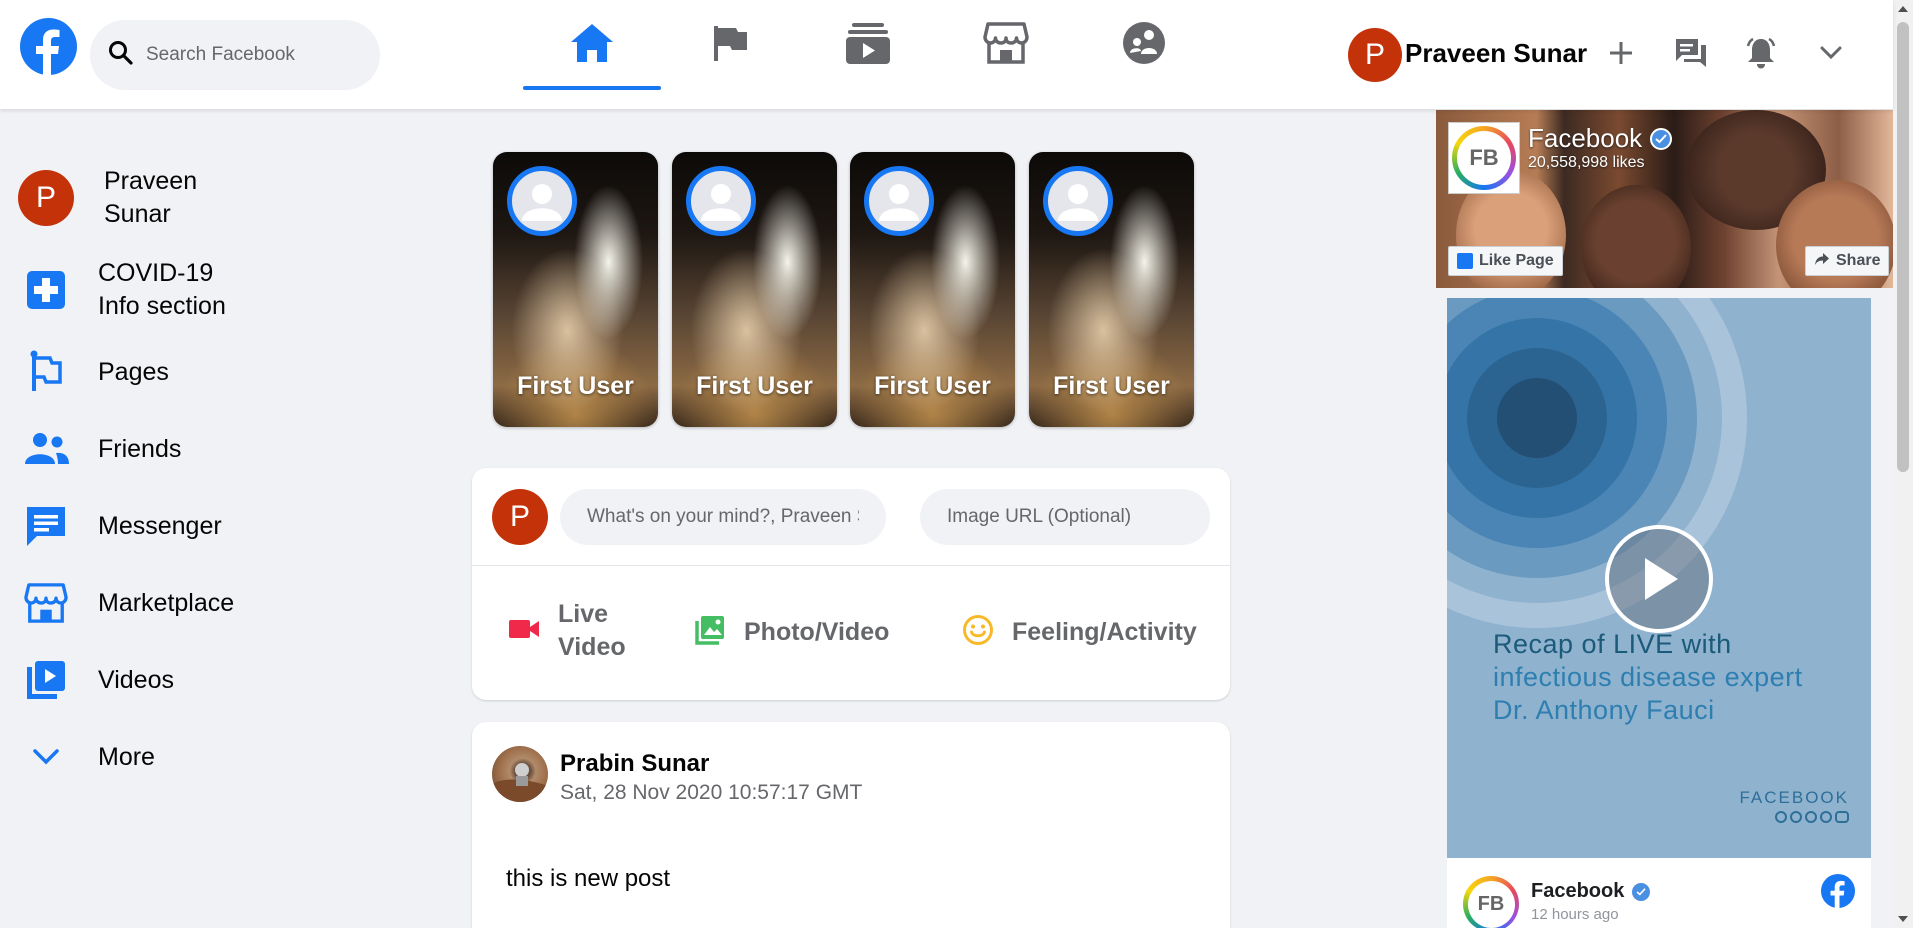 The image size is (1913, 928). I want to click on notifications-button, so click(1761, 55).